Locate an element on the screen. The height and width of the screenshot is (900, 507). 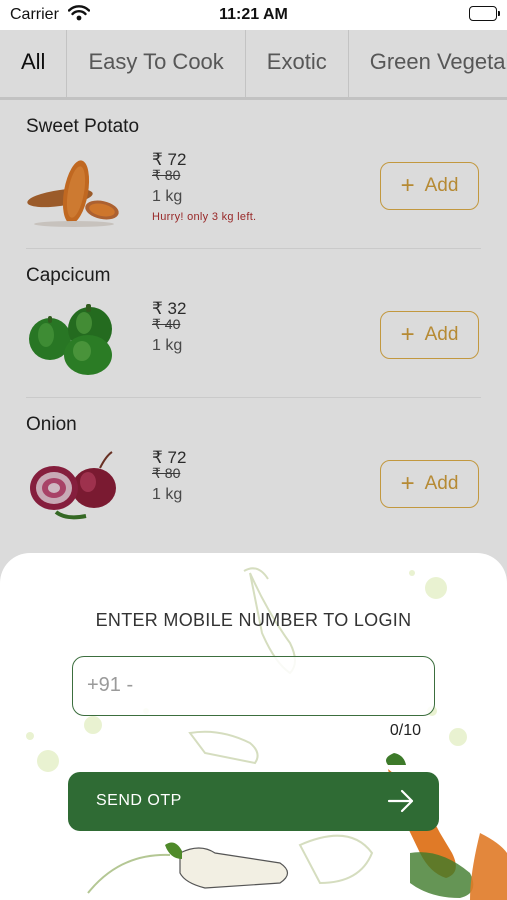
status-bar: Carrier 11:21 AM is located at coordinates (253, 15).